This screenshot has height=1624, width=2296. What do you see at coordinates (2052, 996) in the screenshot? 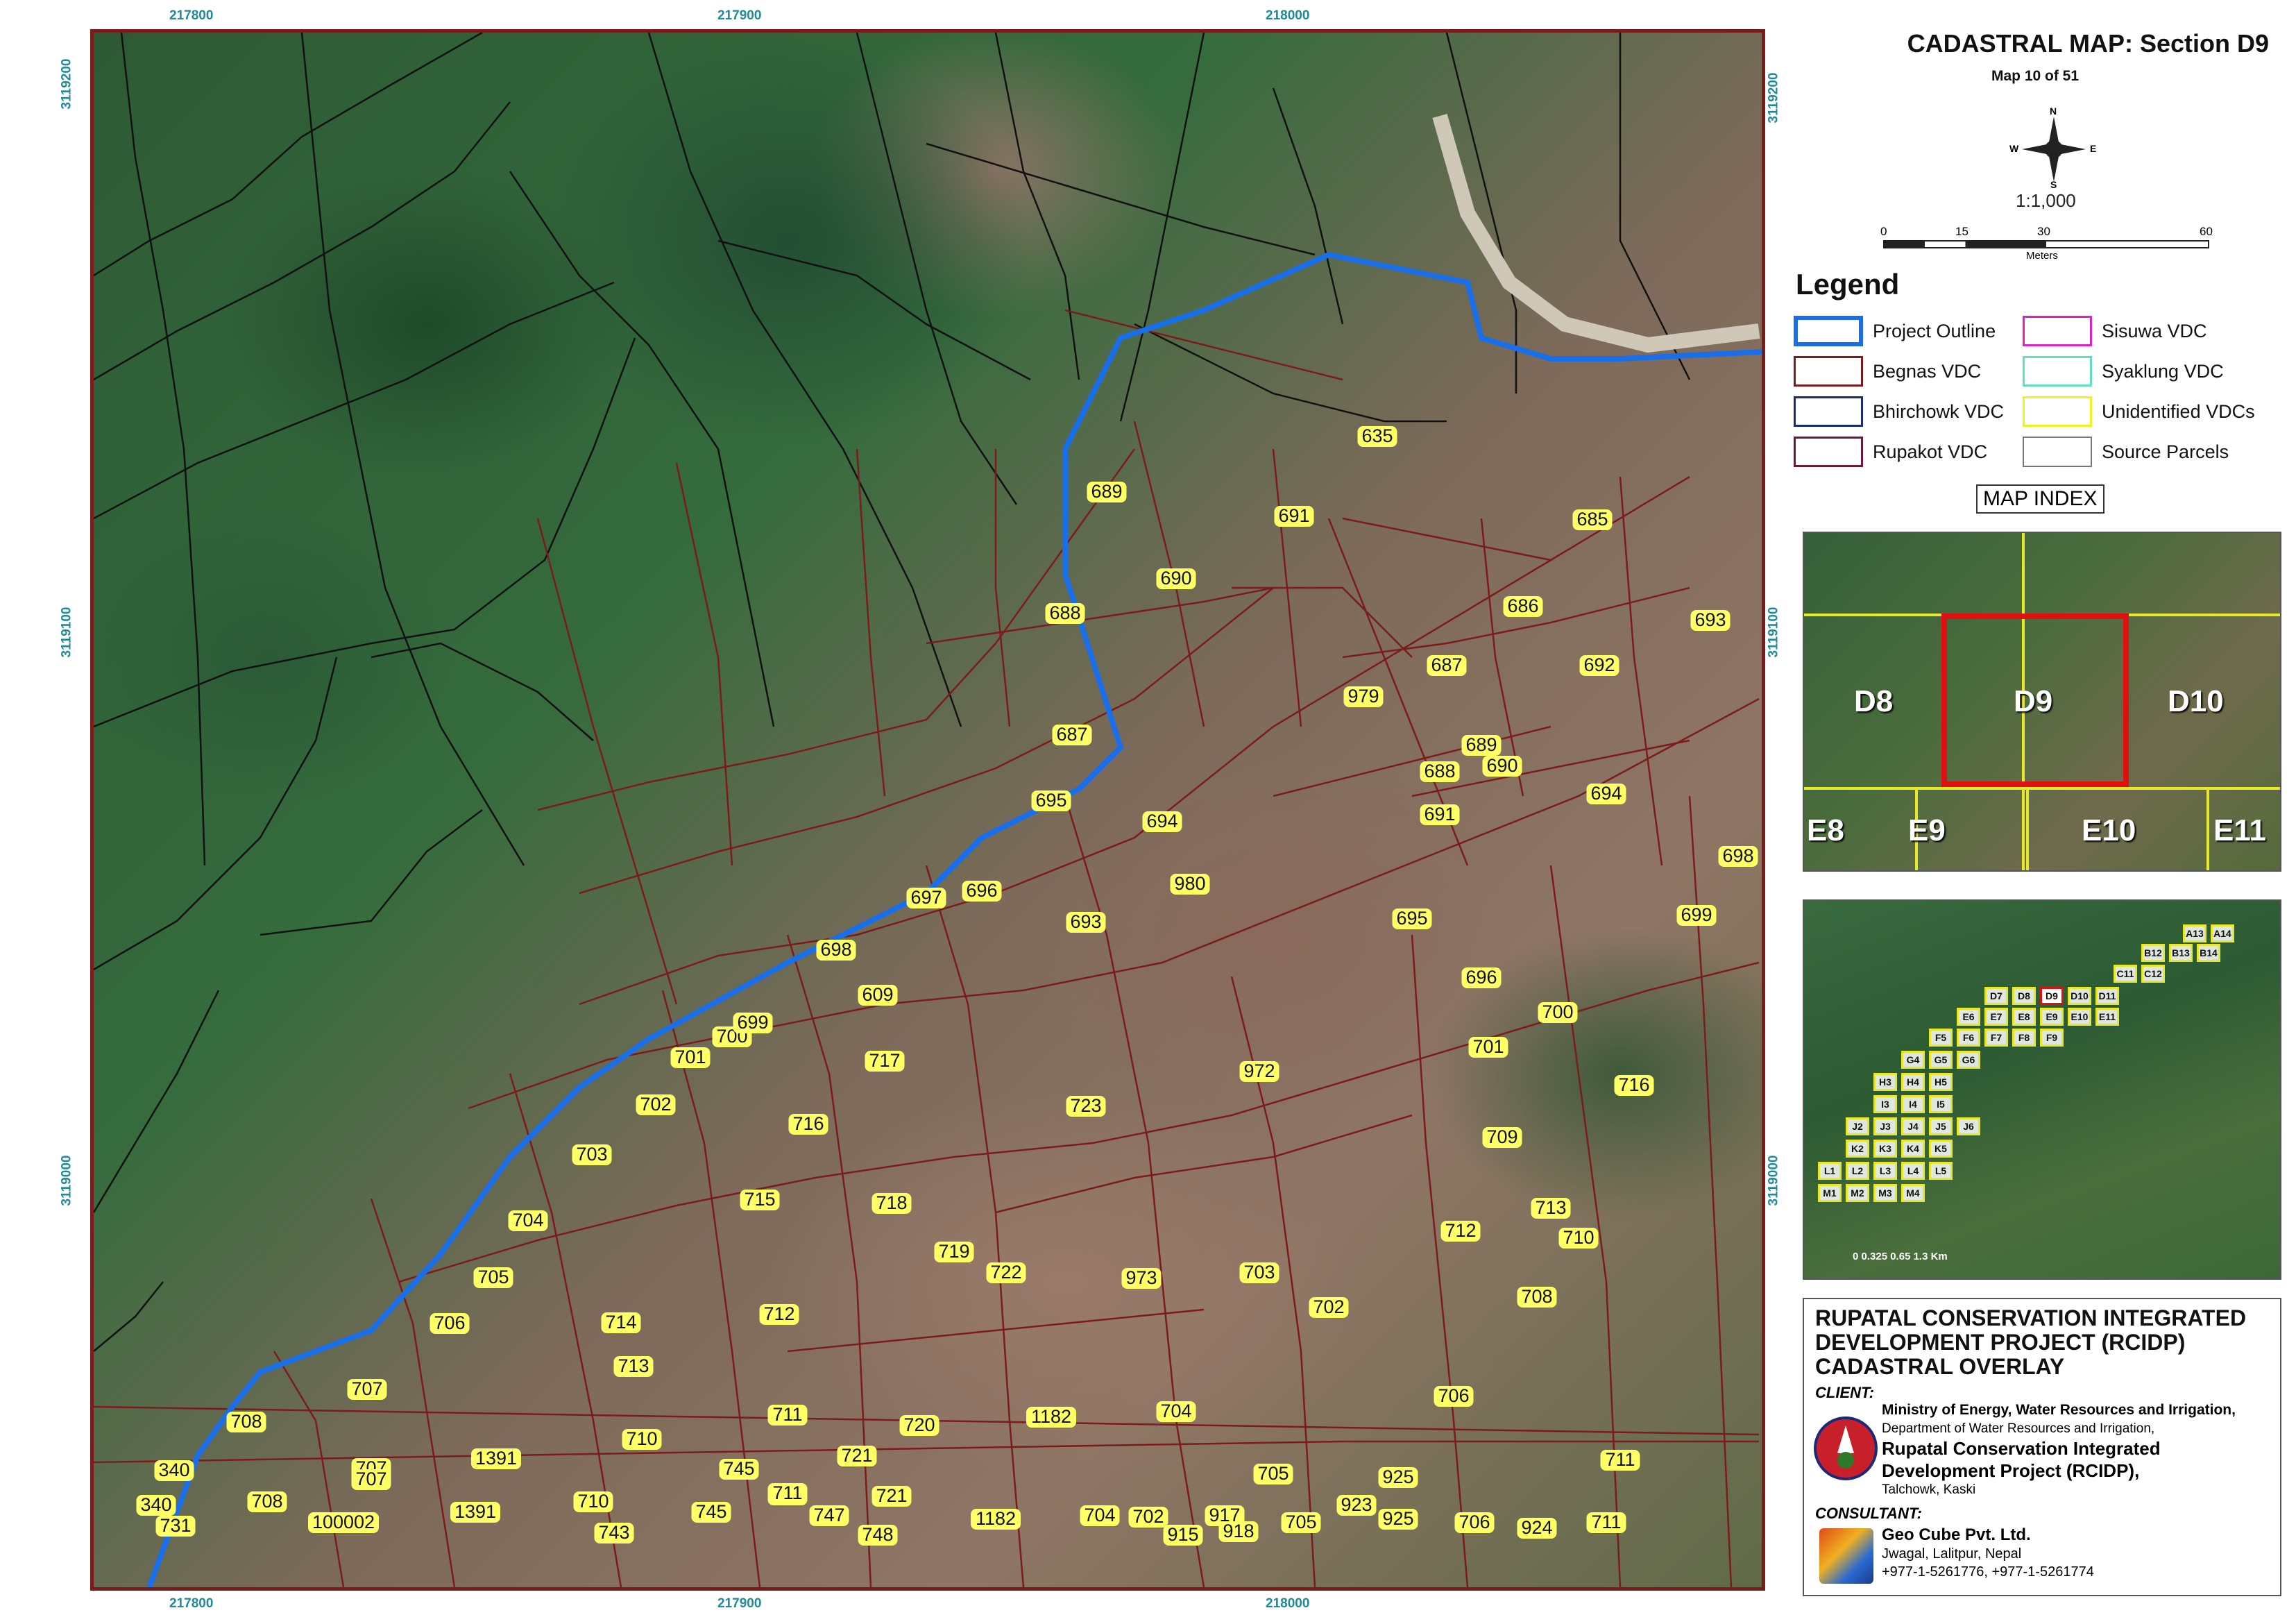
I see `overview-tile: D9` at bounding box center [2052, 996].